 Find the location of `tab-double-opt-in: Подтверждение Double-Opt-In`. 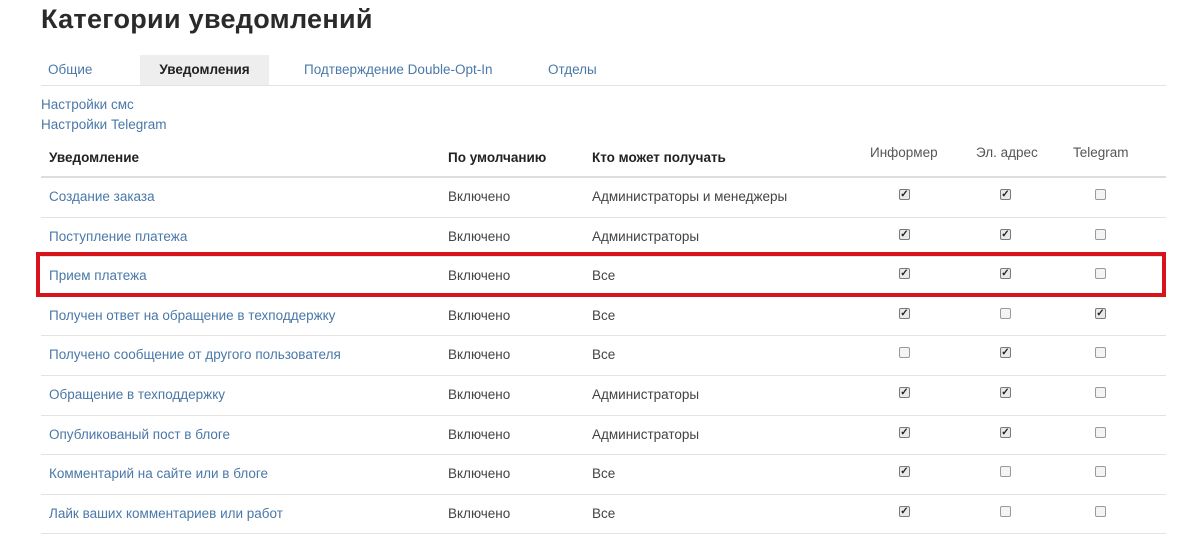

tab-double-opt-in: Подтверждение Double-Opt-In is located at coordinates (398, 70).